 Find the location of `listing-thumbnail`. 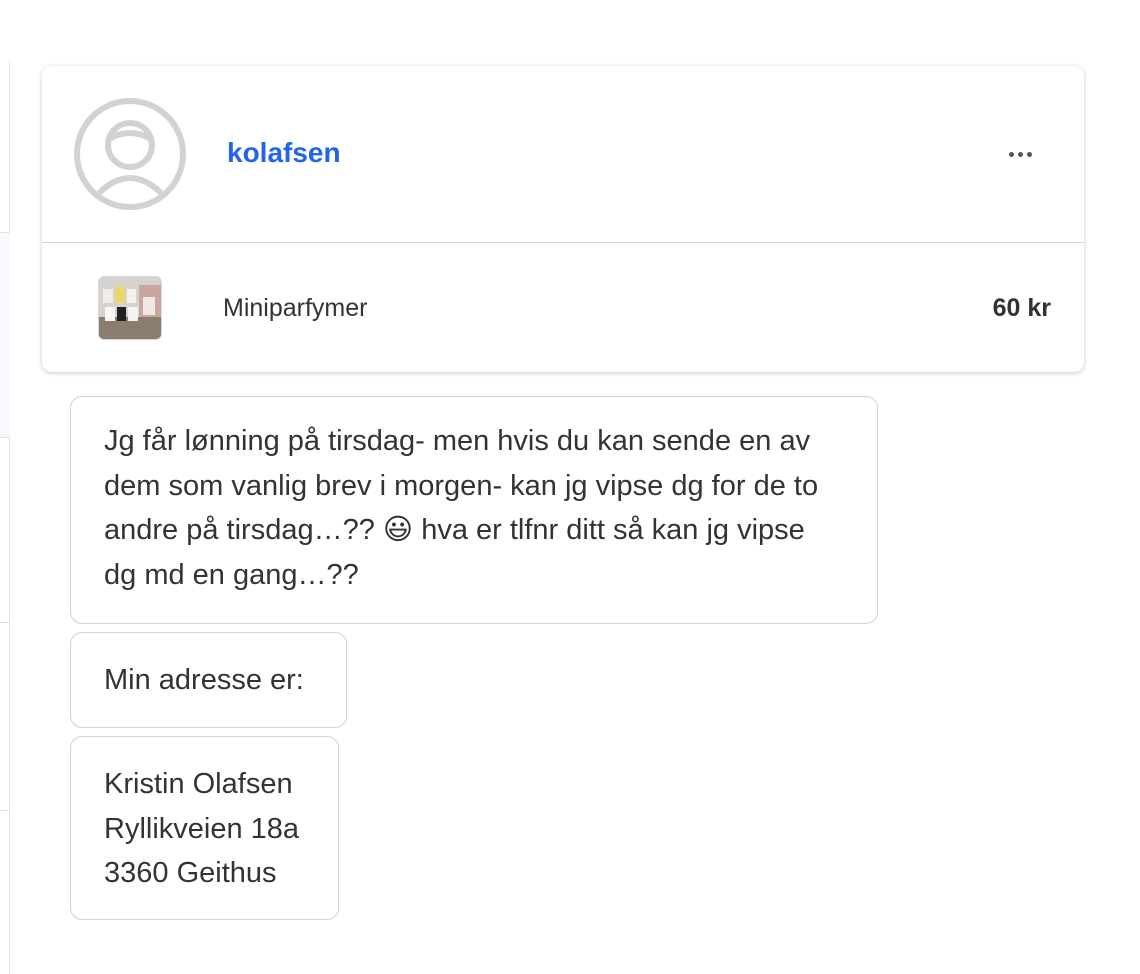

listing-thumbnail is located at coordinates (130, 308).